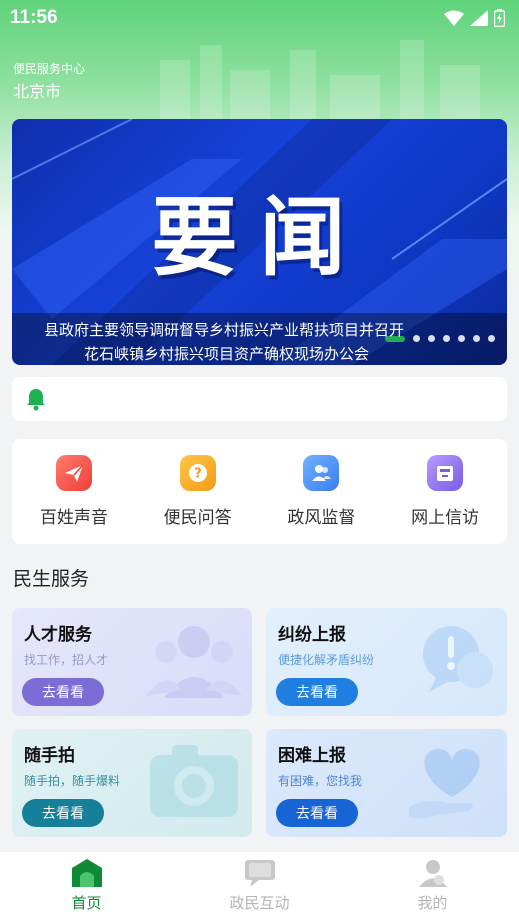 The width and height of the screenshot is (519, 922). I want to click on battery-icon, so click(499, 18).